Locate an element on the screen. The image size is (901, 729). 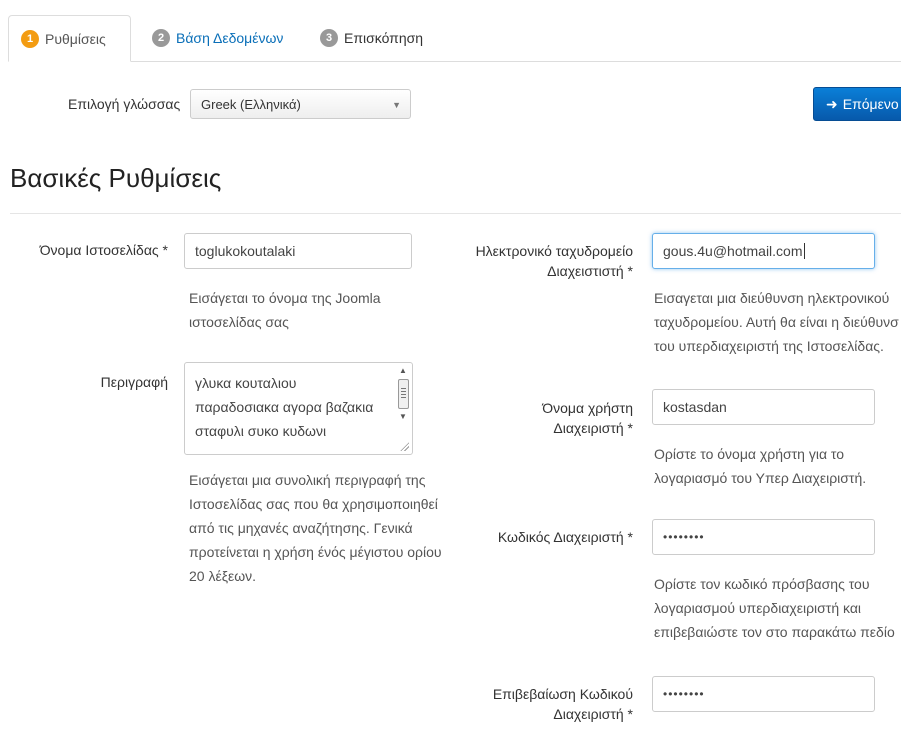
language-label: Επιλογή γλώσσας is located at coordinates (124, 104).